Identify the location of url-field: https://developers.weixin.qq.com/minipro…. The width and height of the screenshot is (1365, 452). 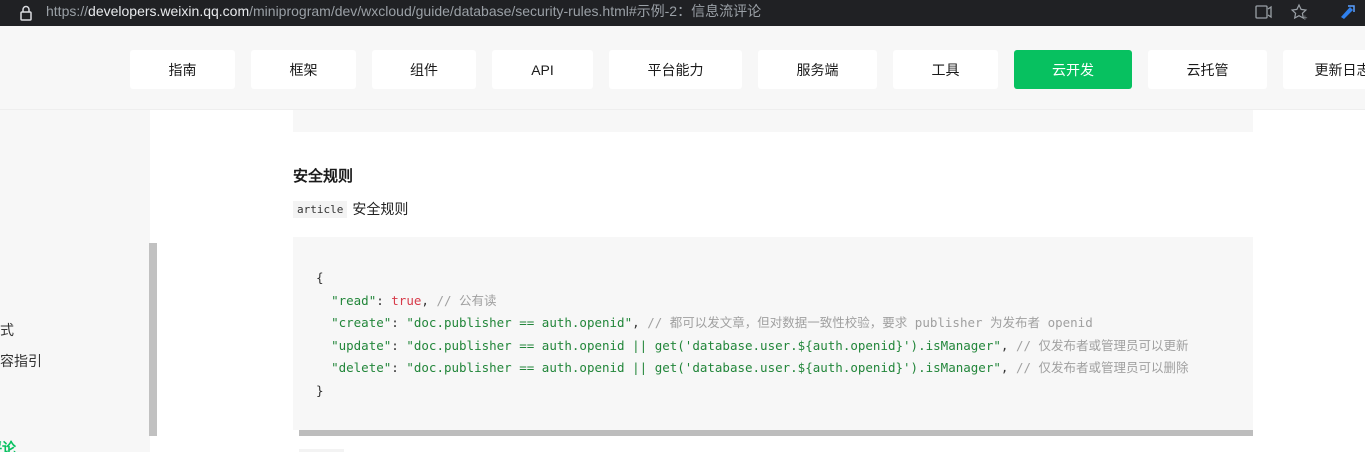
(403, 13).